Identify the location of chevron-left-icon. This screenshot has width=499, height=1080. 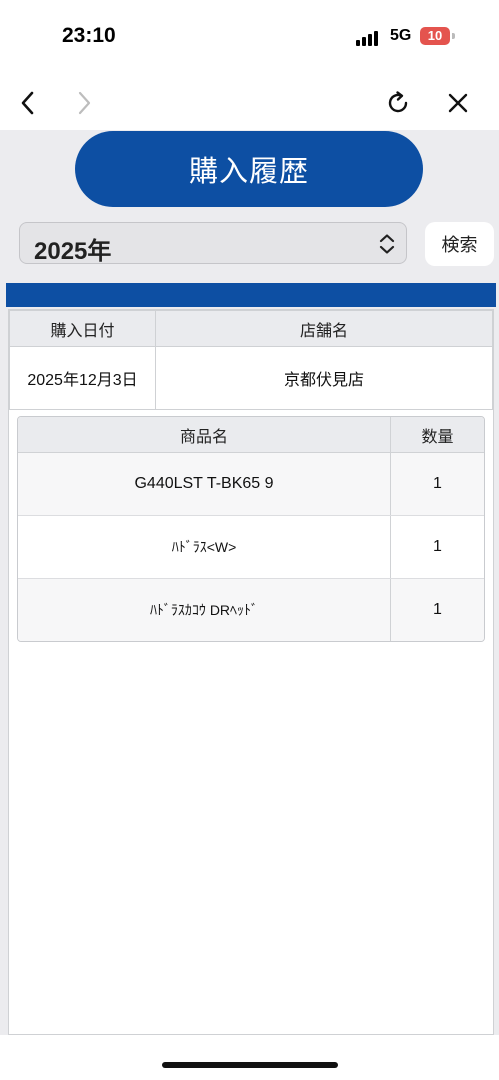
(27, 102).